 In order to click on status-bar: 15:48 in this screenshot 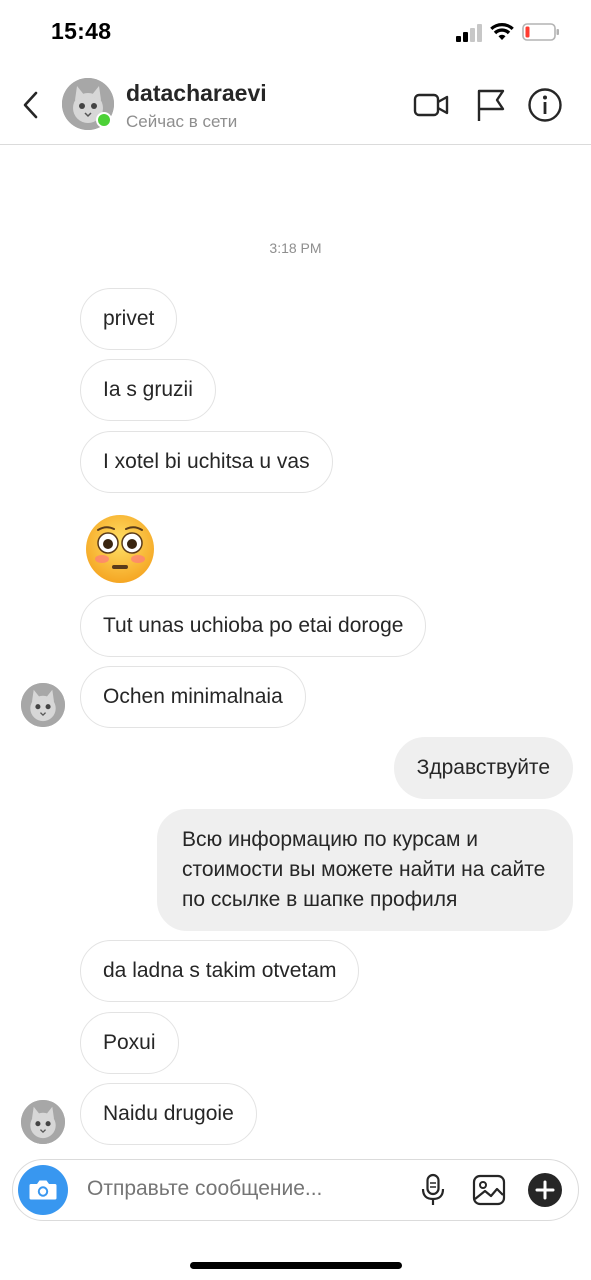, I will do `click(295, 32)`.